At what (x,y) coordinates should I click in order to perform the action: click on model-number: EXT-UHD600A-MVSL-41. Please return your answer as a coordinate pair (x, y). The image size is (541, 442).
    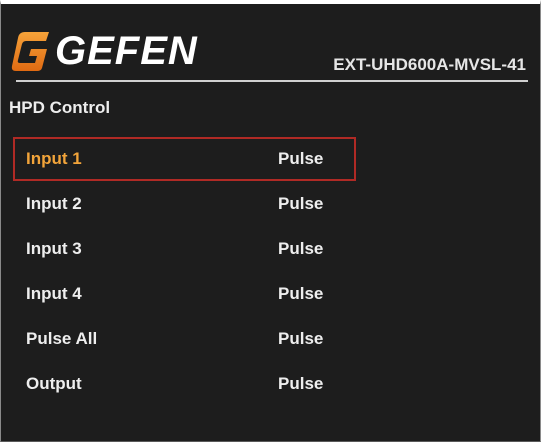
    Looking at the image, I should click on (429, 64).